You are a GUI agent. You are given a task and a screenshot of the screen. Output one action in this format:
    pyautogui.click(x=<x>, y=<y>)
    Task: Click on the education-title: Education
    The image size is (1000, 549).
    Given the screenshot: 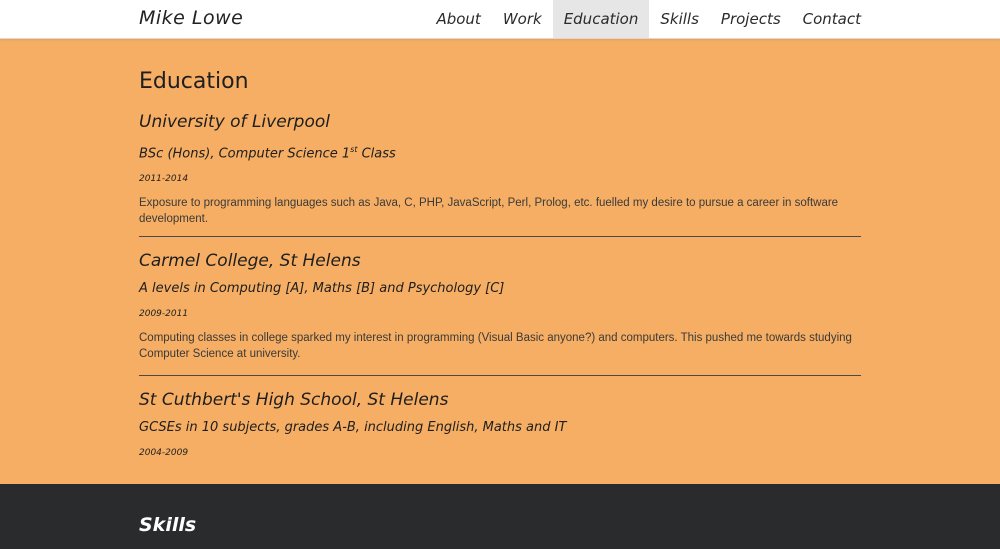 What is the action you would take?
    pyautogui.click(x=194, y=81)
    